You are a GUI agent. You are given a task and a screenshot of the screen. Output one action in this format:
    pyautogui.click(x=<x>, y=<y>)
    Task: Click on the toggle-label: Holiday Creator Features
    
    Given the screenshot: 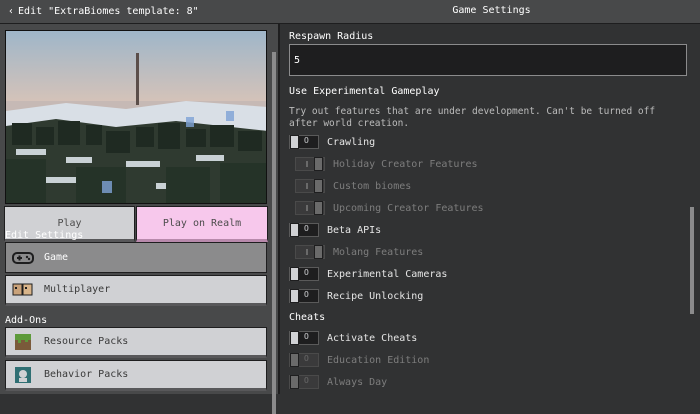 What is the action you would take?
    pyautogui.click(x=405, y=164)
    